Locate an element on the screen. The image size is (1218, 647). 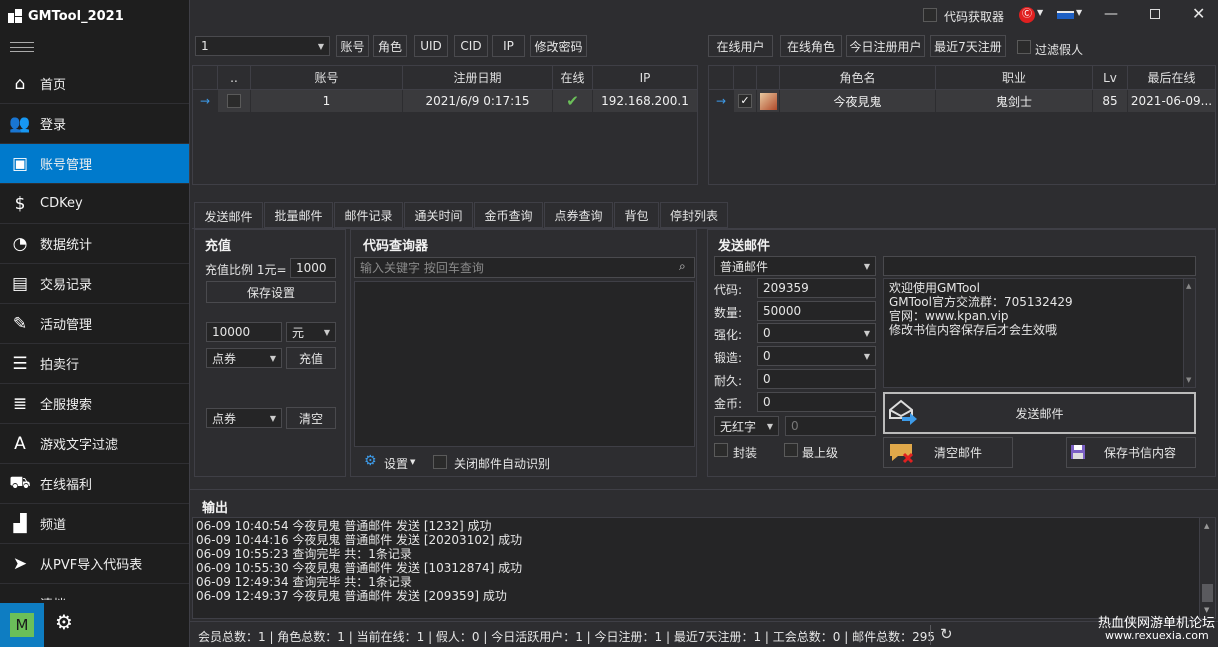
send-mail-icon is located at coordinates (903, 412).